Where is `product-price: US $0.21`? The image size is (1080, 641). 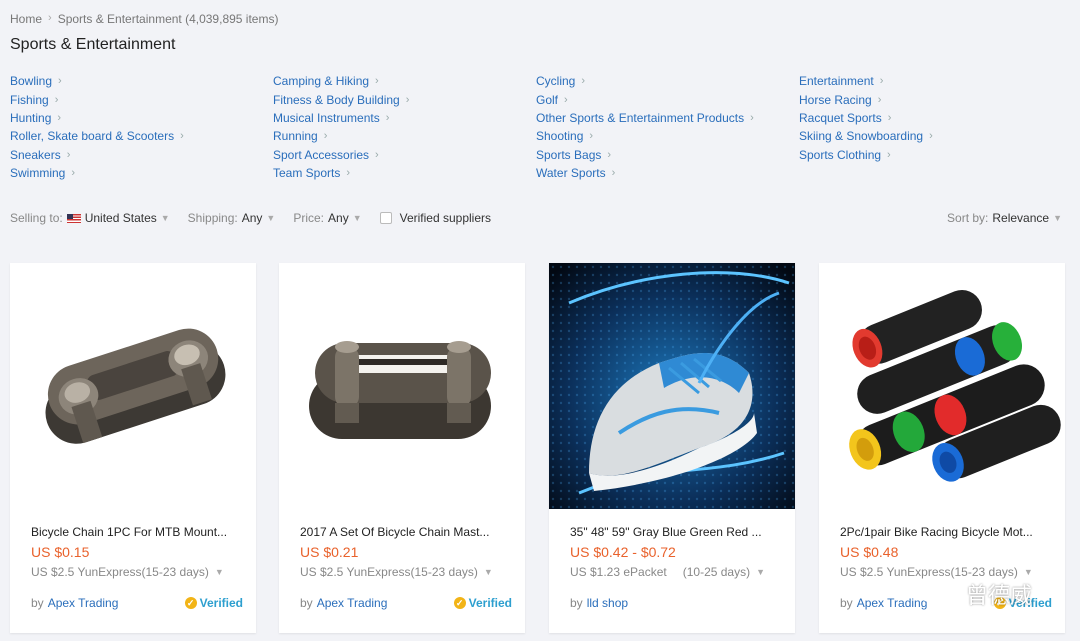 product-price: US $0.21 is located at coordinates (329, 552).